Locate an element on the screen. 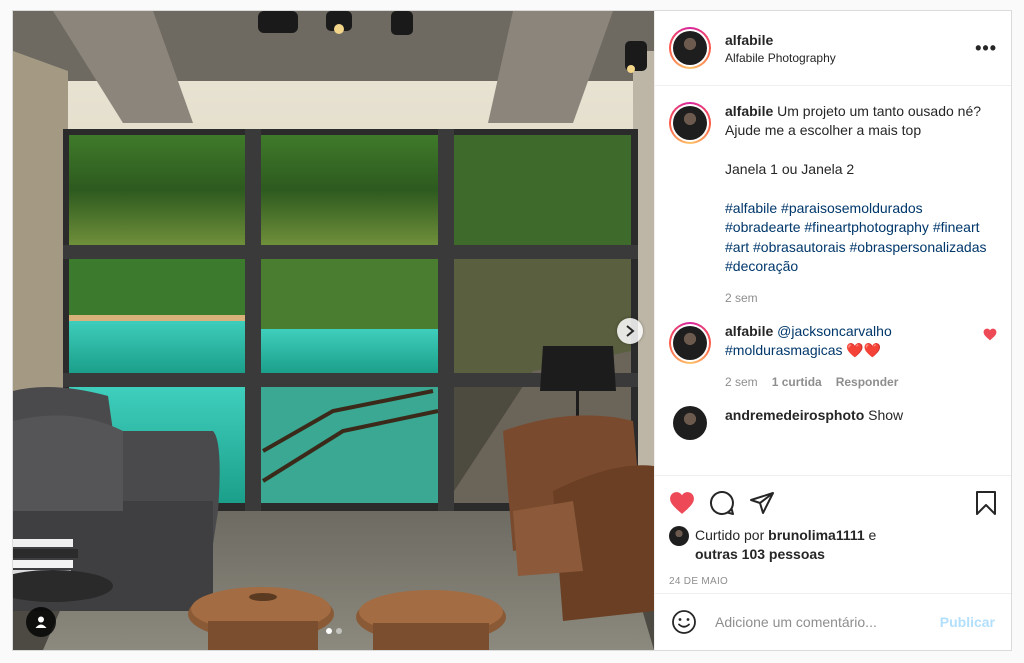 The image size is (1024, 663). publish-button: Publicar is located at coordinates (967, 622).